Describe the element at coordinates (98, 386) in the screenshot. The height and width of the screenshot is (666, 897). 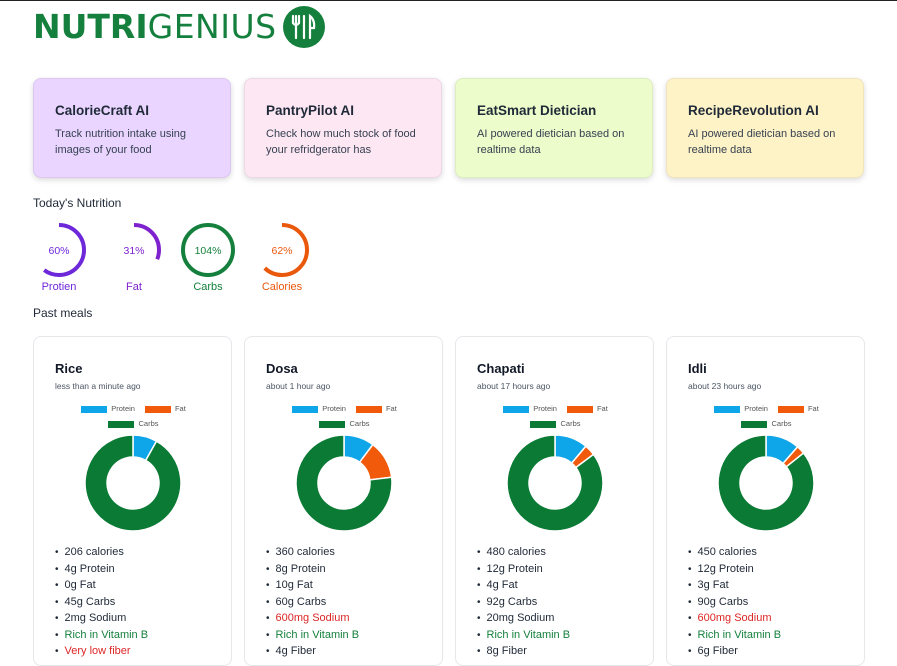
I see `meal-time: less than a minute ago` at that location.